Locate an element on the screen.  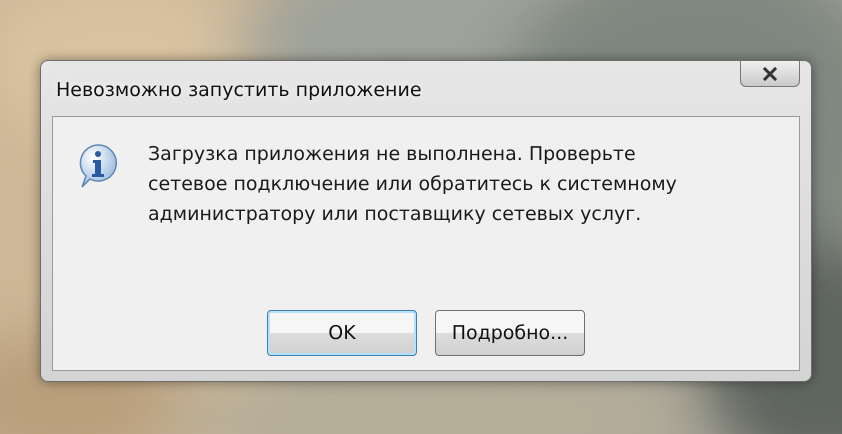
window-title: Невозможно запустить приложение is located at coordinates (239, 90).